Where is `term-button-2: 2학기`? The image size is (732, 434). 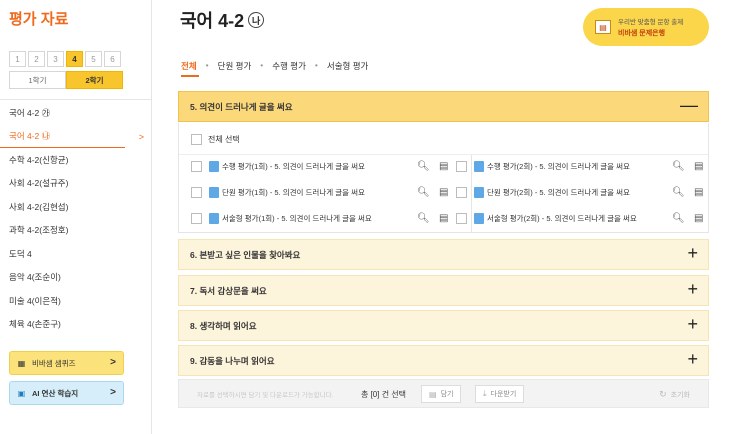
term-button-2: 2학기 is located at coordinates (94, 80).